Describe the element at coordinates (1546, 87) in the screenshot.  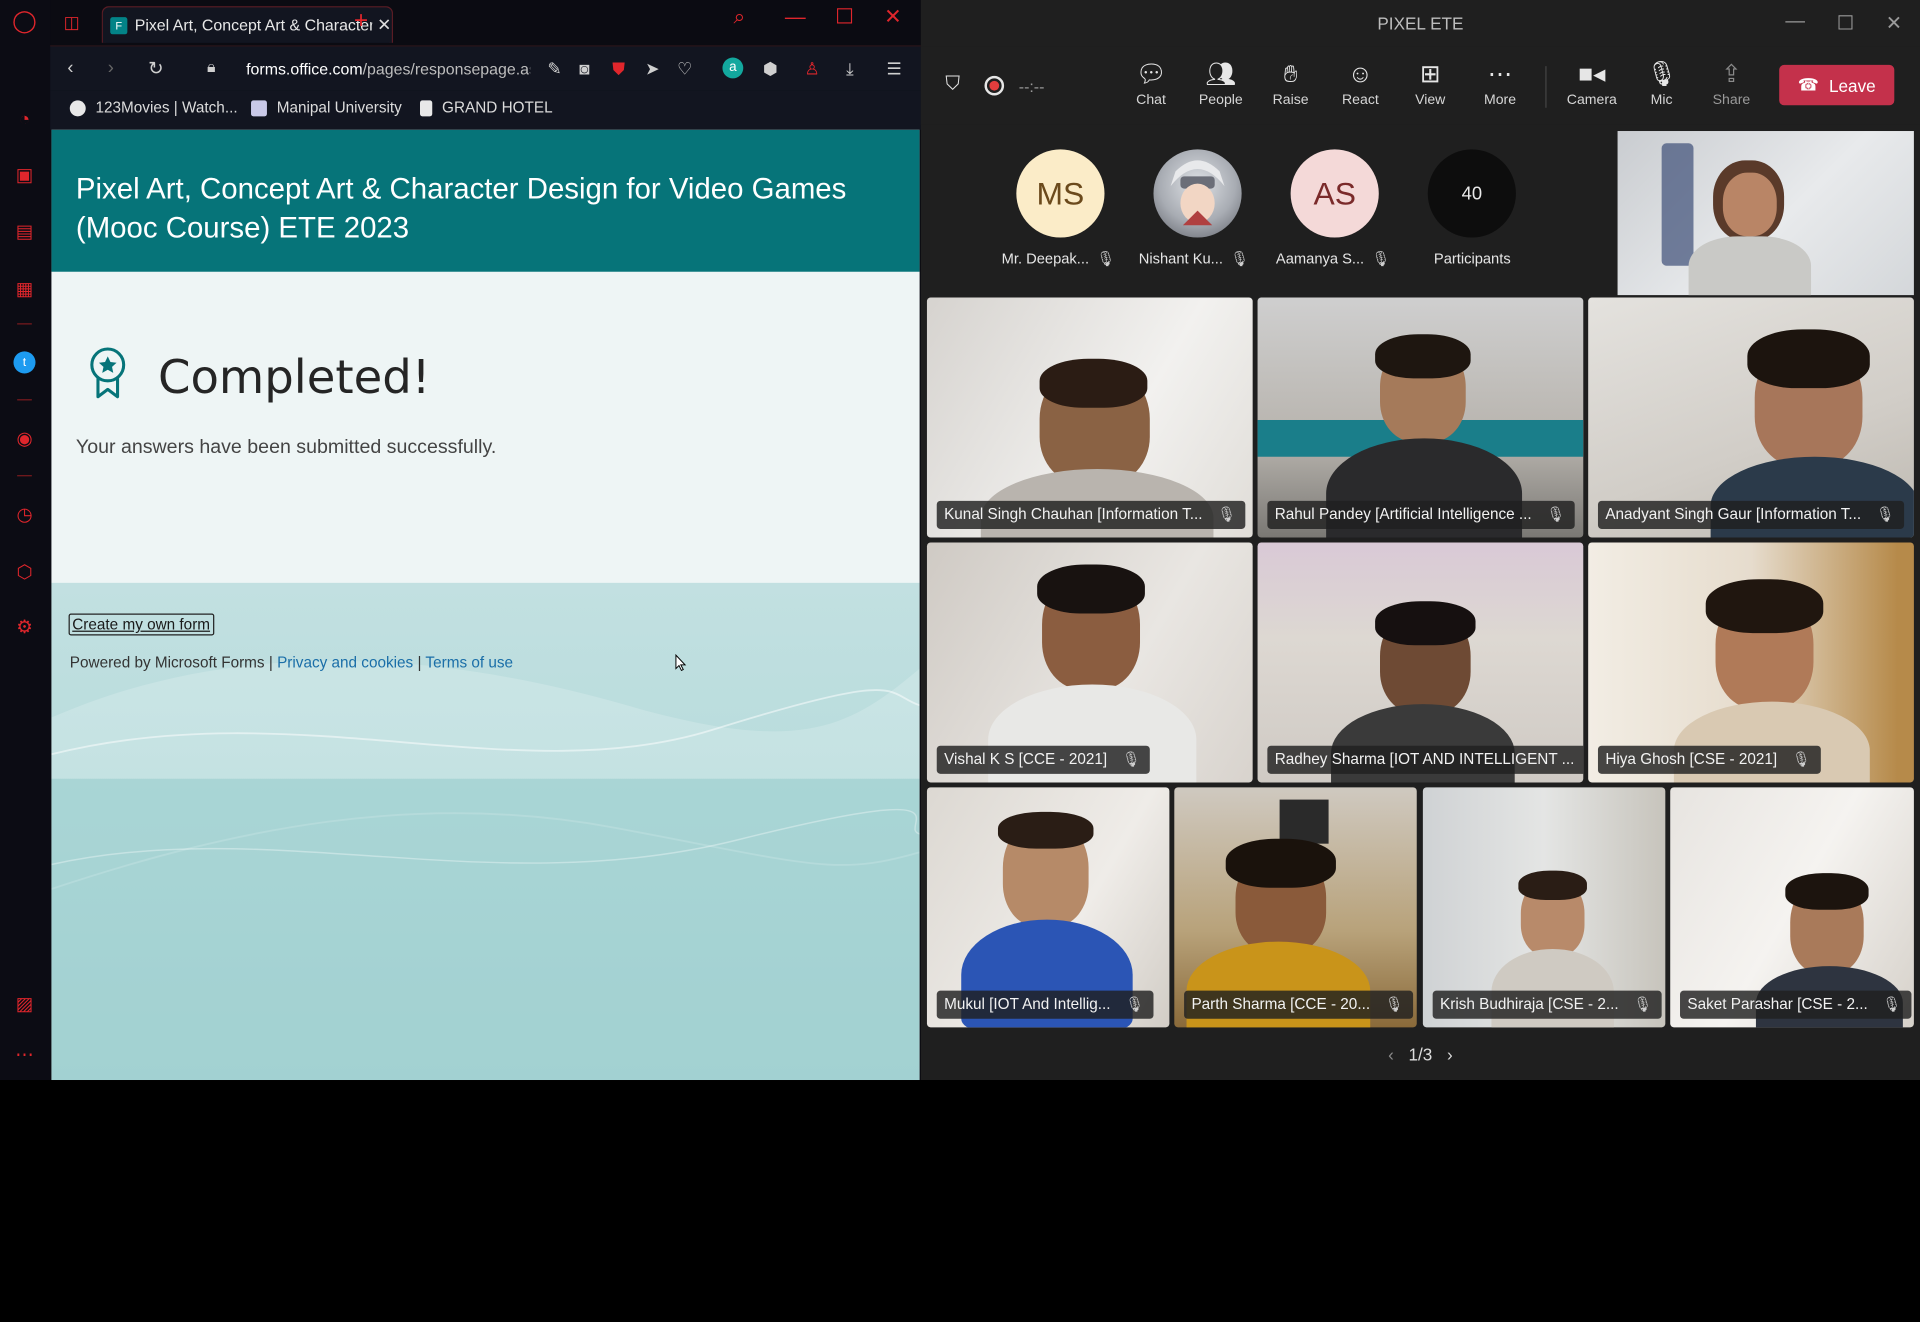
I see `toolbar-divider` at that location.